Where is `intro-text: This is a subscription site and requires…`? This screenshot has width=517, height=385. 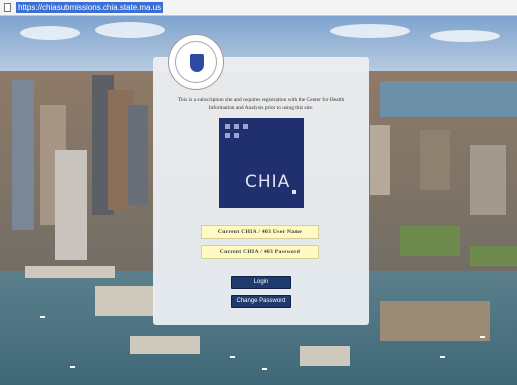
intro-text: This is a subscription site and requires… is located at coordinates (261, 104).